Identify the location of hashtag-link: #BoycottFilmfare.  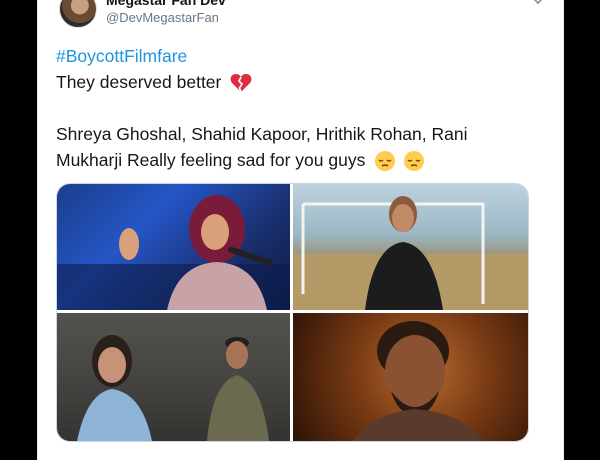
(301, 56).